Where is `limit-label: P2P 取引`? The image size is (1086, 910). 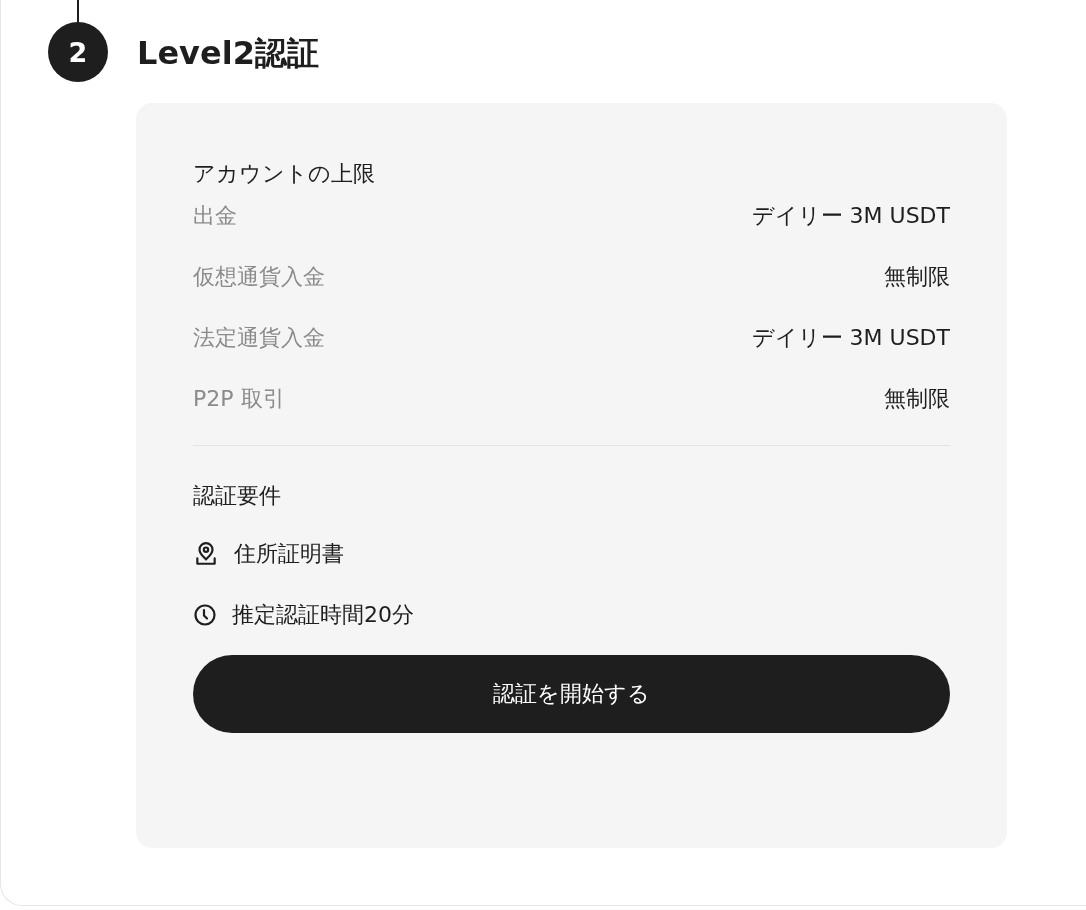
limit-label: P2P 取引 is located at coordinates (239, 399).